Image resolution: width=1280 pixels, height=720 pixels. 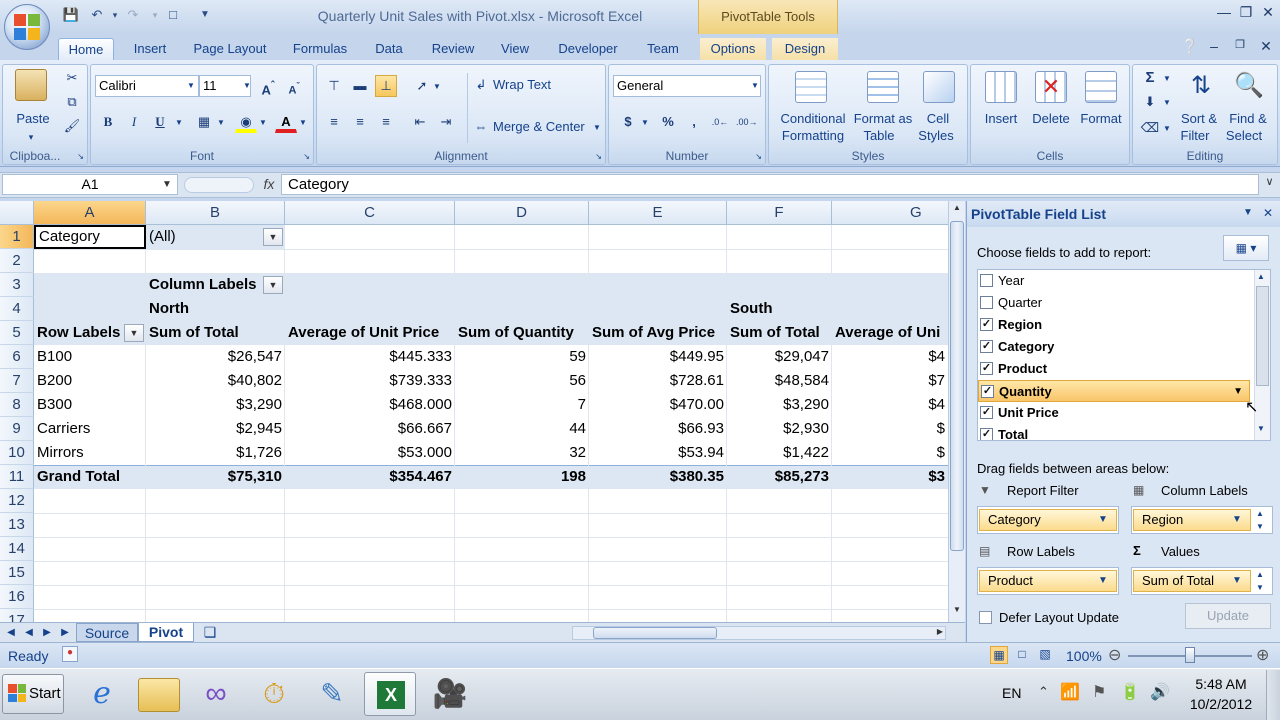 I want to click on table-cell: $2,945, so click(x=215, y=429).